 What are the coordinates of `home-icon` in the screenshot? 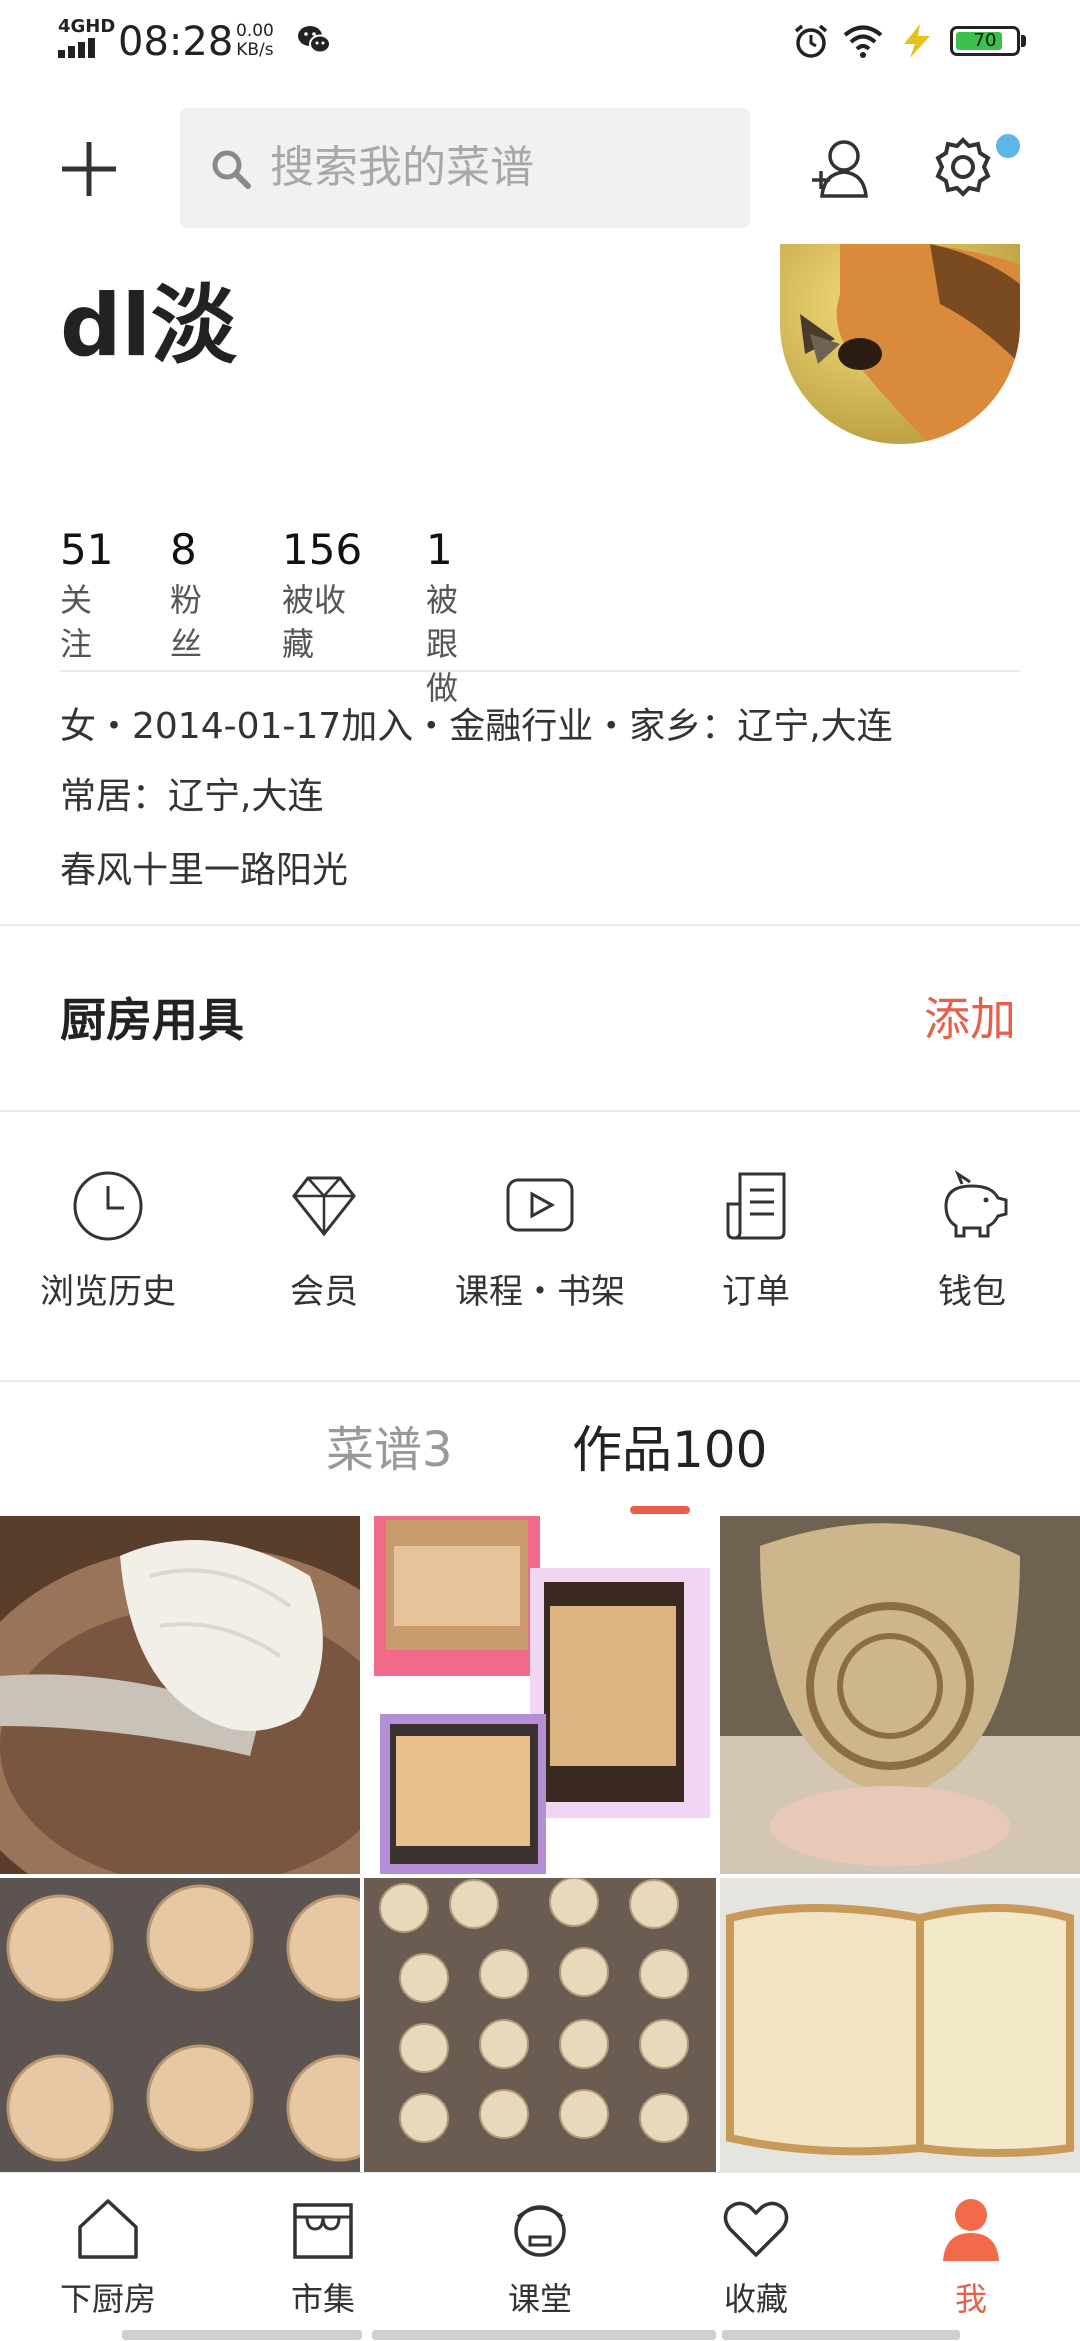 It's located at (108, 2229).